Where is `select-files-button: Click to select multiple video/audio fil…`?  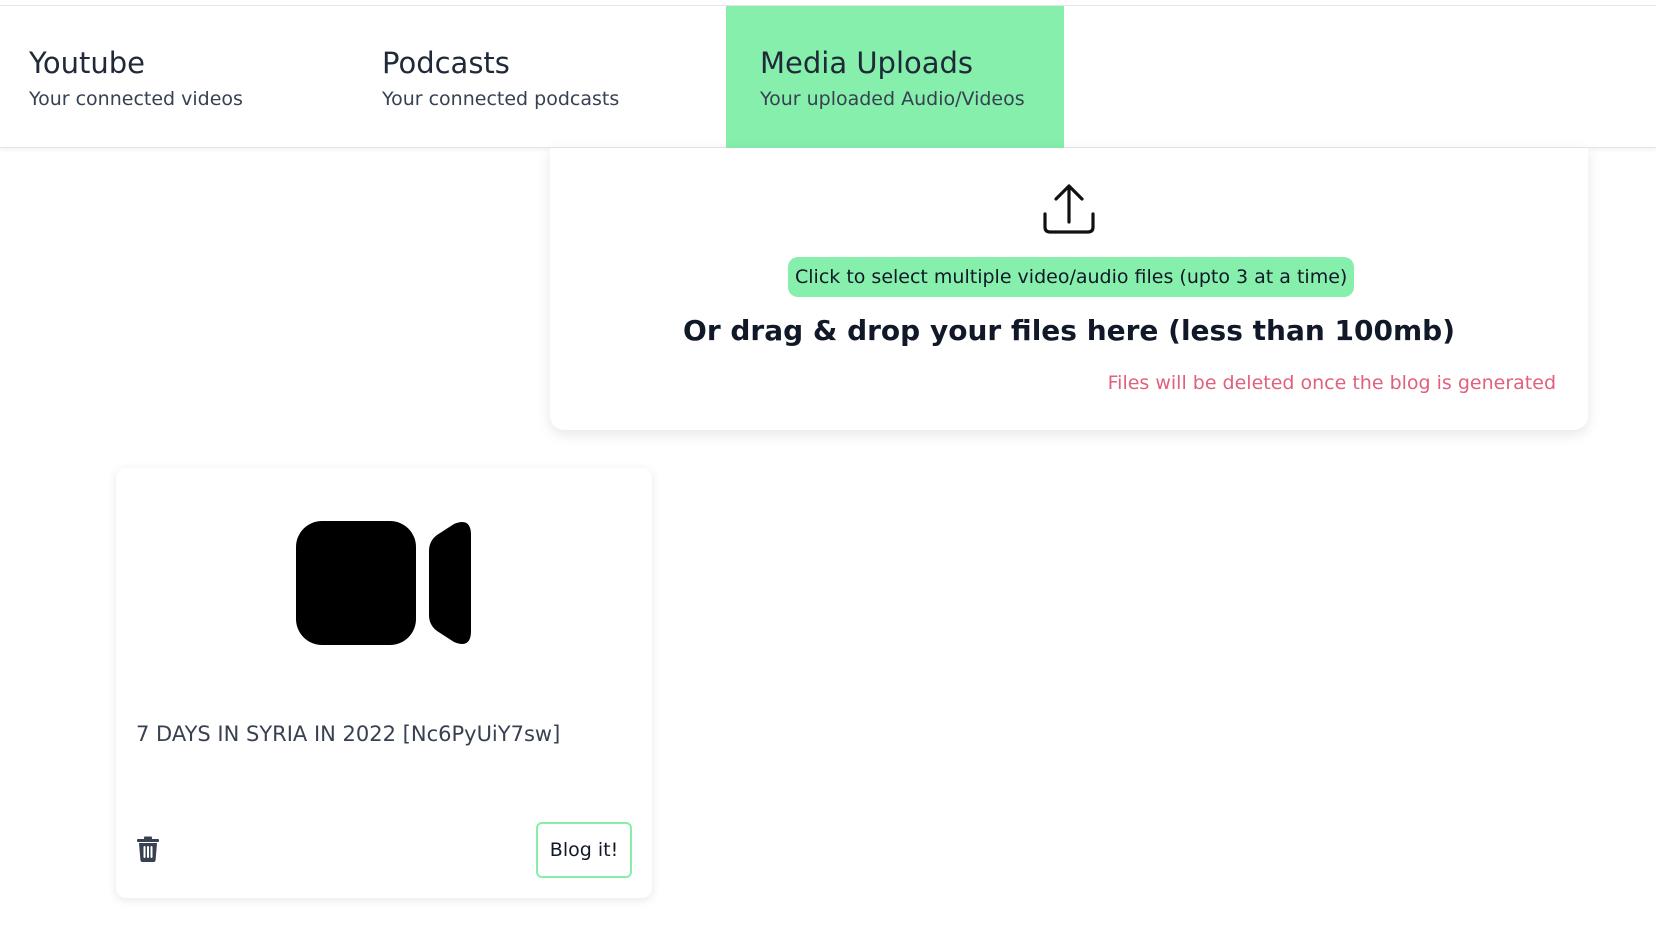 select-files-button: Click to select multiple video/audio fil… is located at coordinates (1071, 277).